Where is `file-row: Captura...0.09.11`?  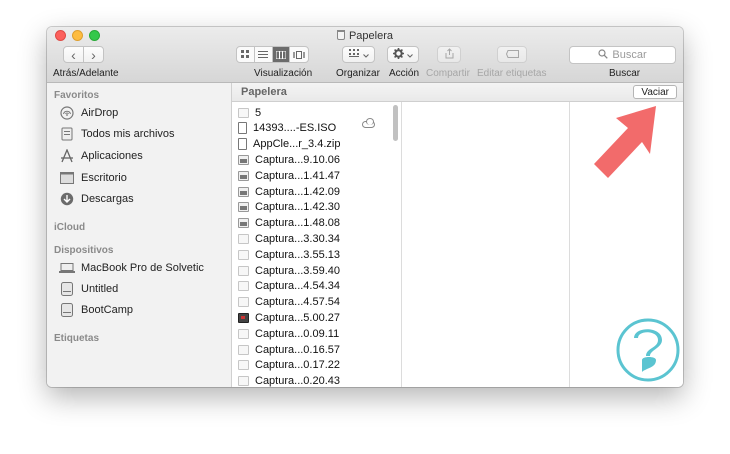 file-row: Captura...0.09.11 is located at coordinates (288, 333).